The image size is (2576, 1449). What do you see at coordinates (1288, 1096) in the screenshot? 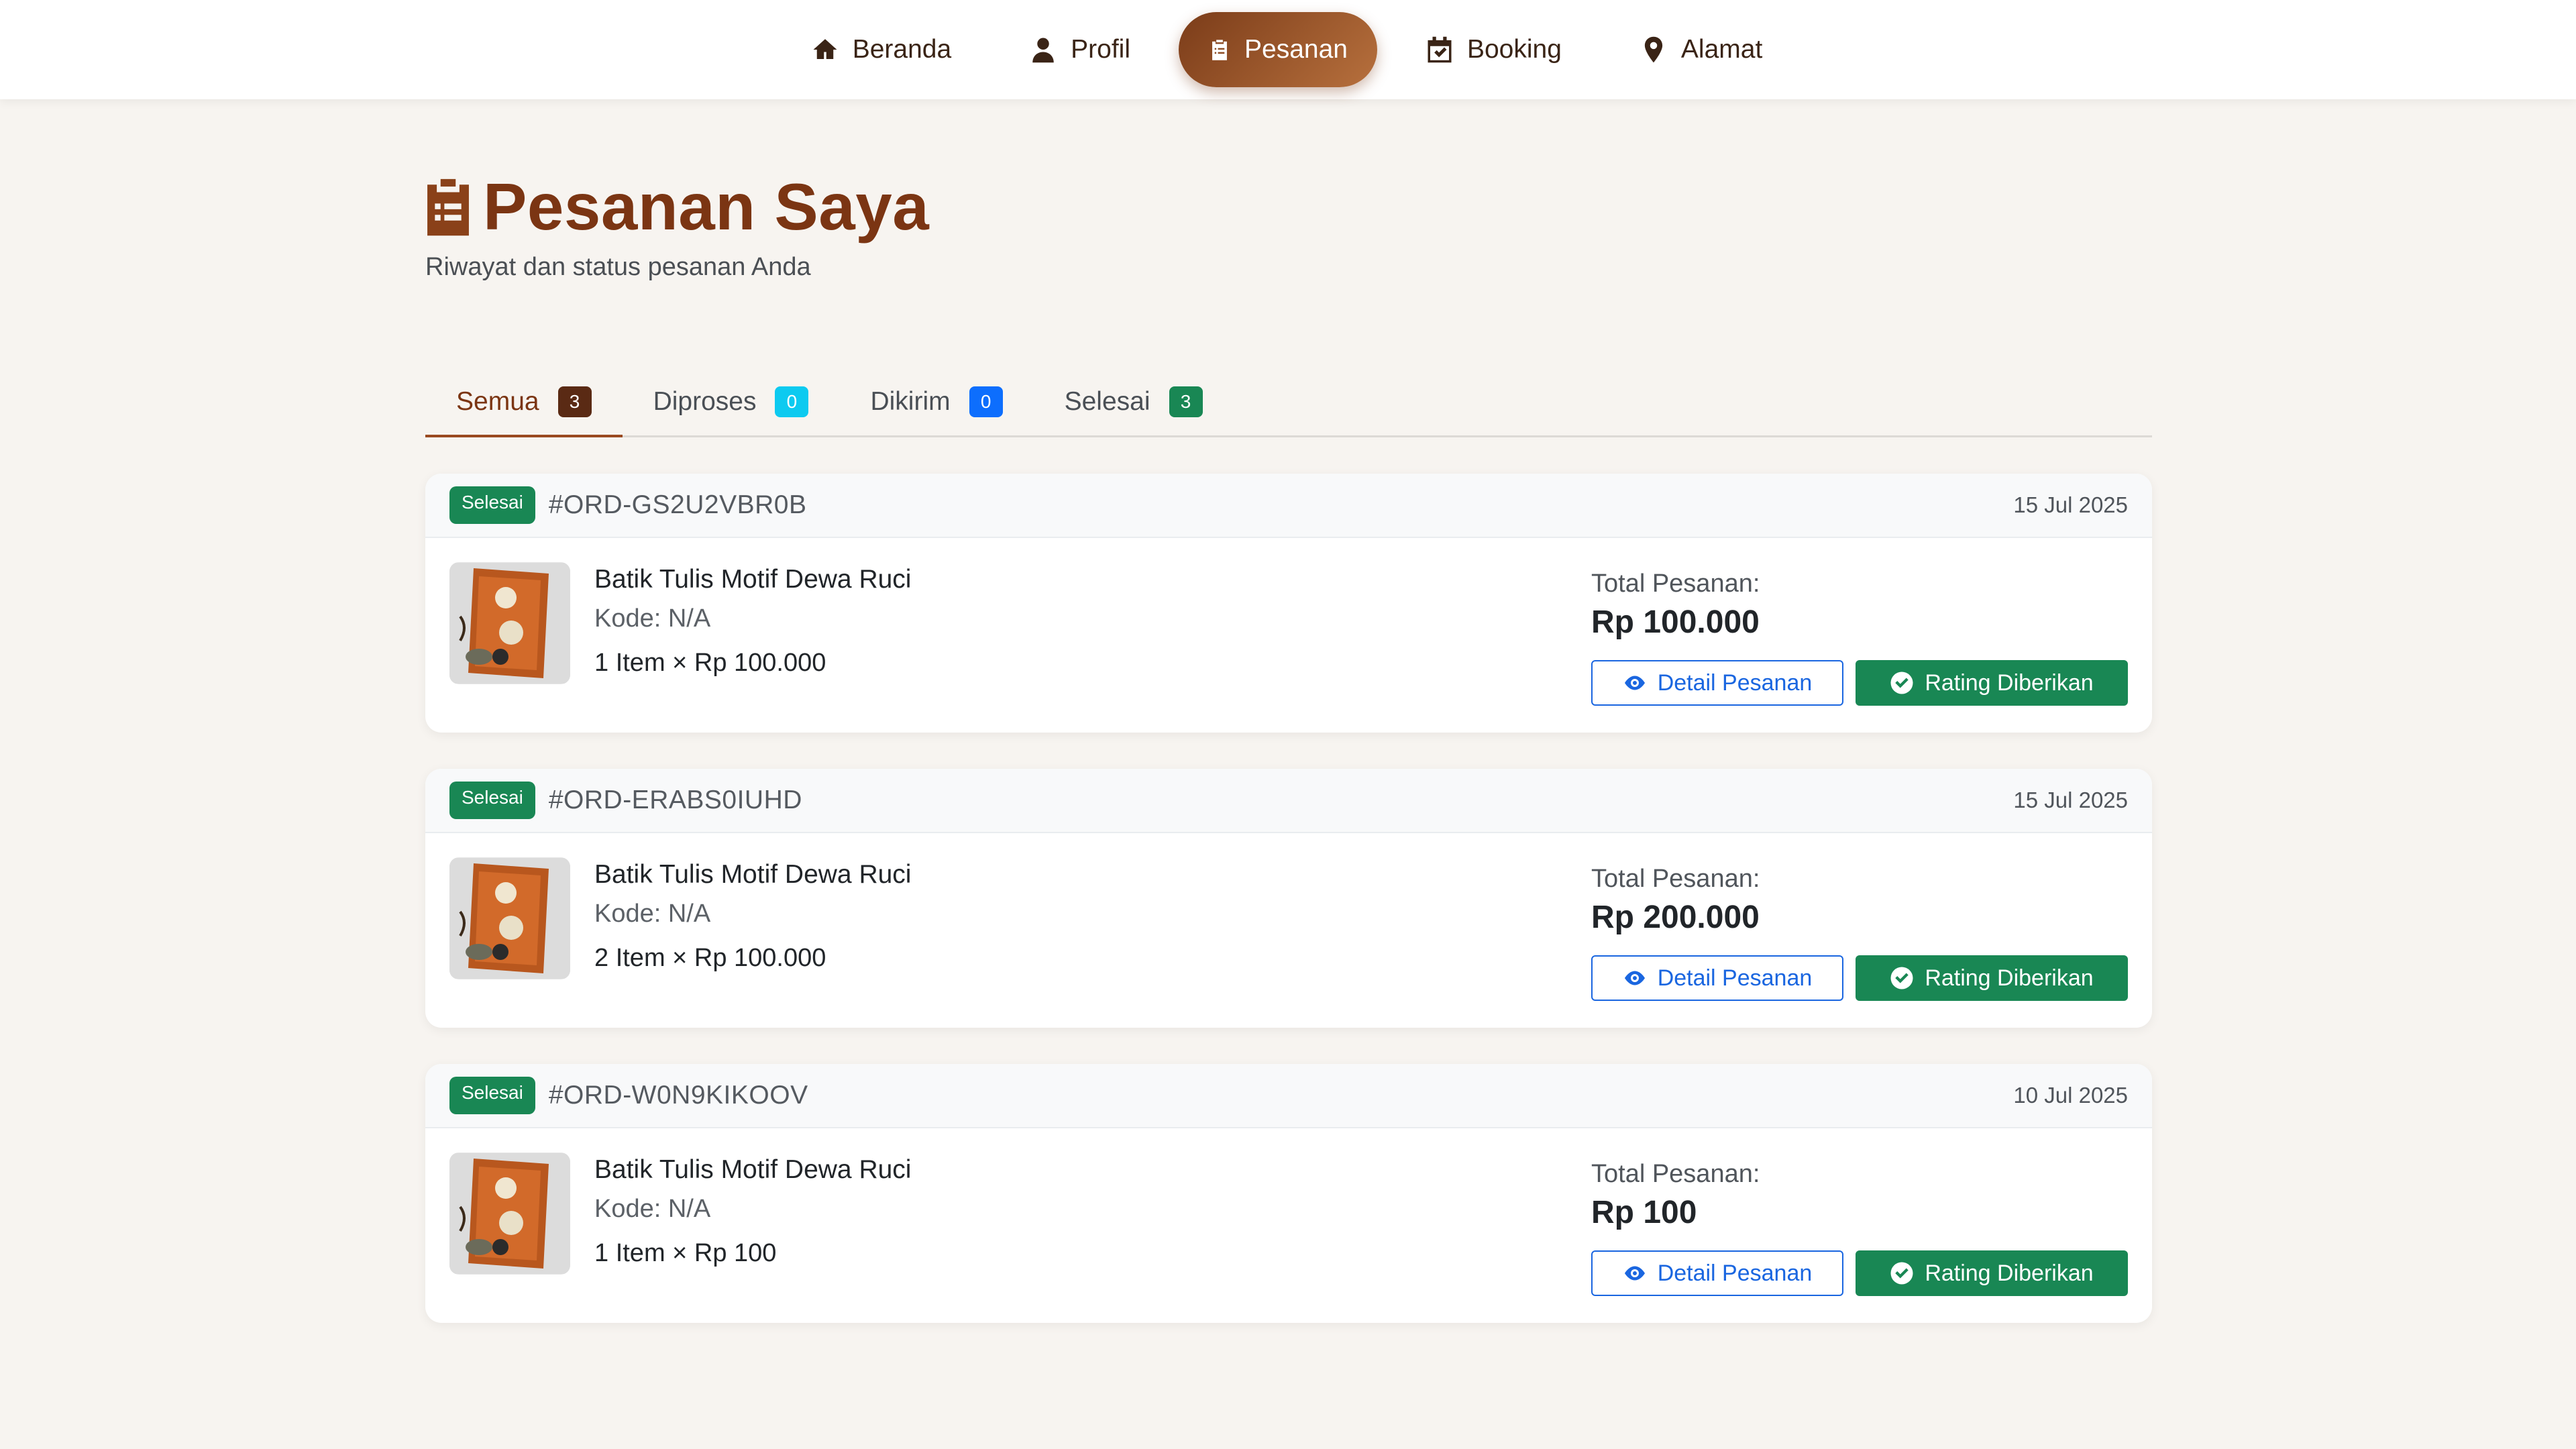
I see `order-header: Selesai #ORD-W0N9KIKOOV 10 Jul 2025` at bounding box center [1288, 1096].